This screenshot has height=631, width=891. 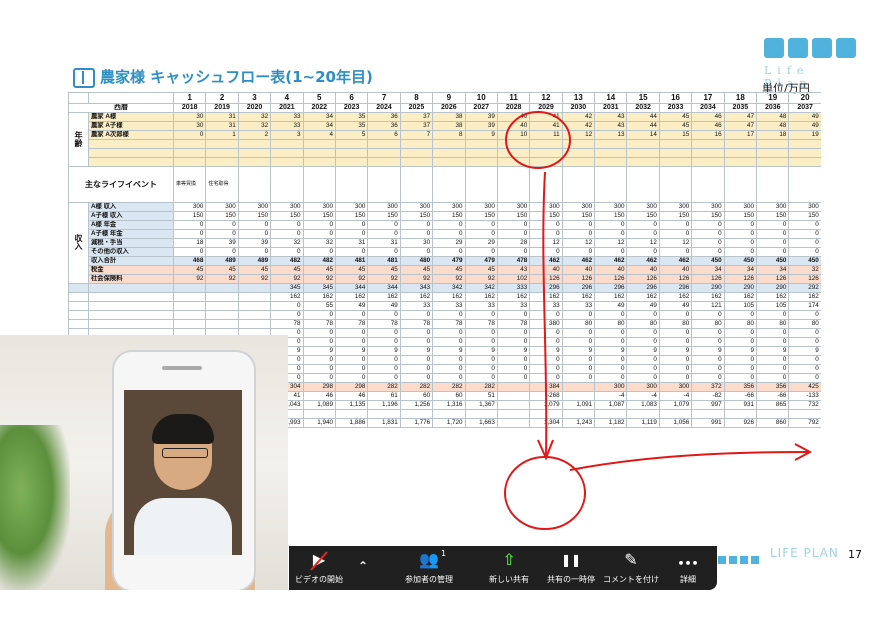 I want to click on value-cell: 462, so click(x=675, y=261).